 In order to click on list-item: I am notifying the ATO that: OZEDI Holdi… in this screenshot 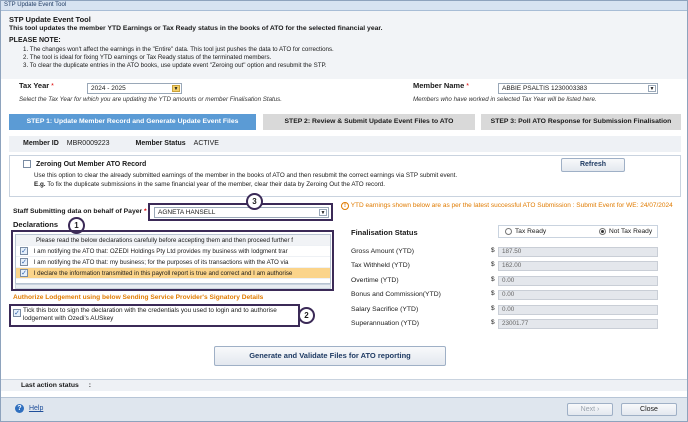, I will do `click(173, 251)`.